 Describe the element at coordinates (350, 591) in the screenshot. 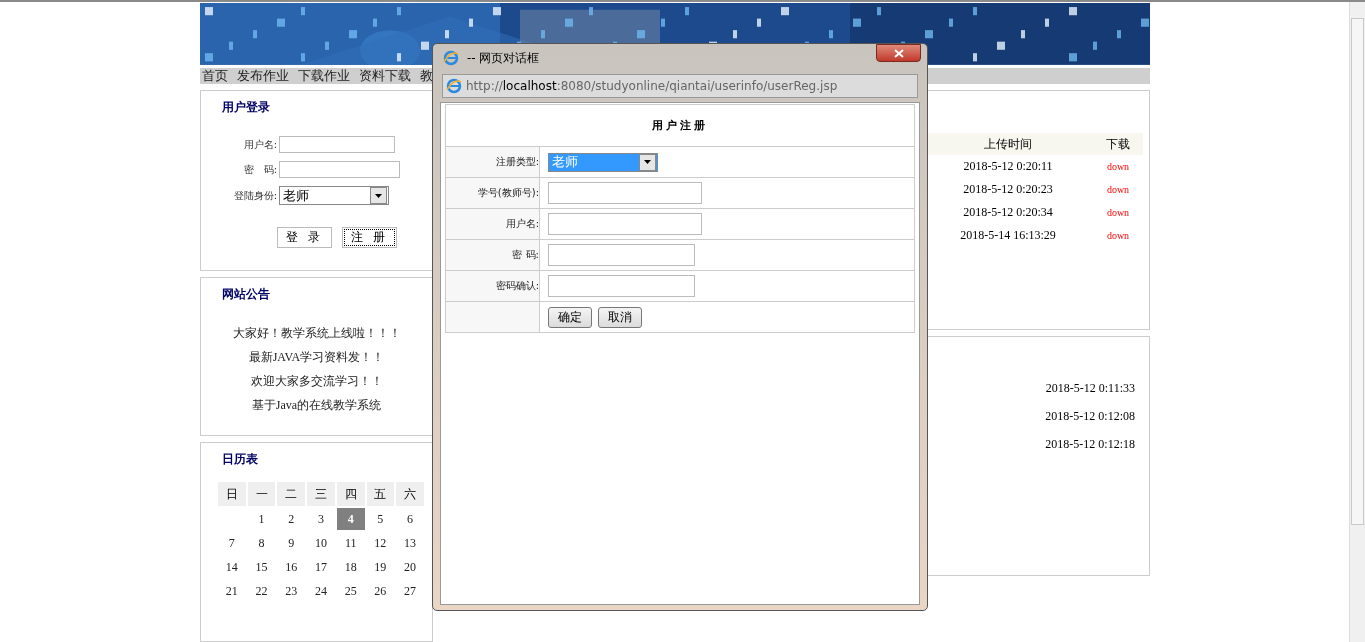

I see `calendar-day: 25` at that location.